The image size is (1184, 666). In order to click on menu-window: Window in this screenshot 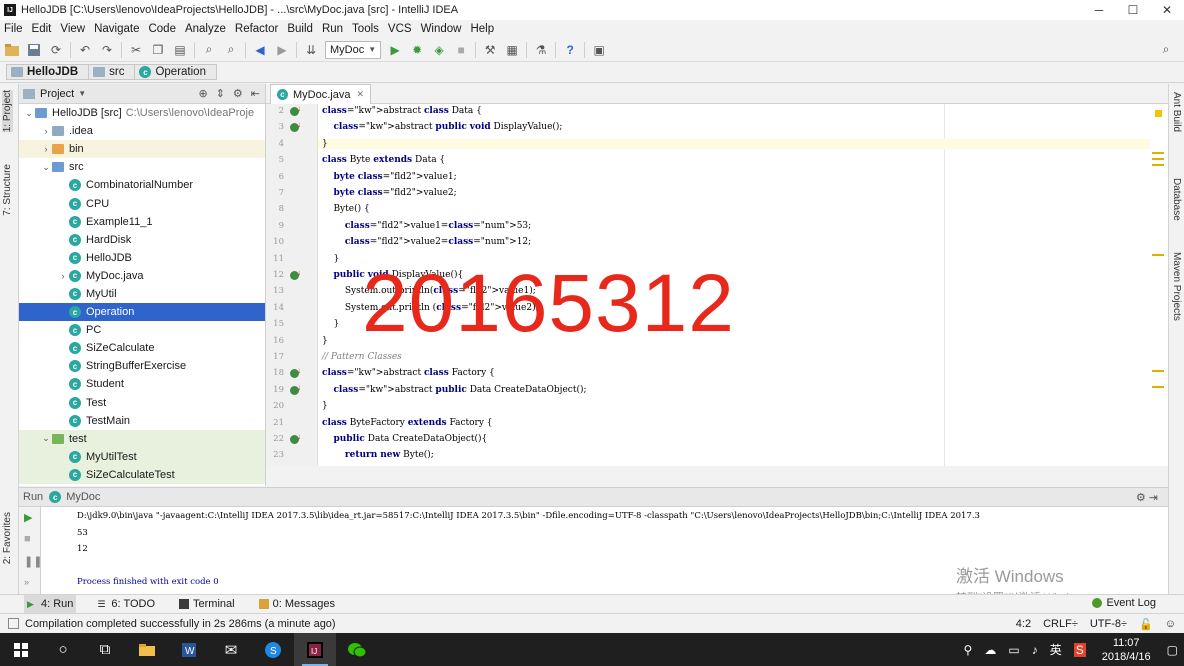, I will do `click(441, 29)`.